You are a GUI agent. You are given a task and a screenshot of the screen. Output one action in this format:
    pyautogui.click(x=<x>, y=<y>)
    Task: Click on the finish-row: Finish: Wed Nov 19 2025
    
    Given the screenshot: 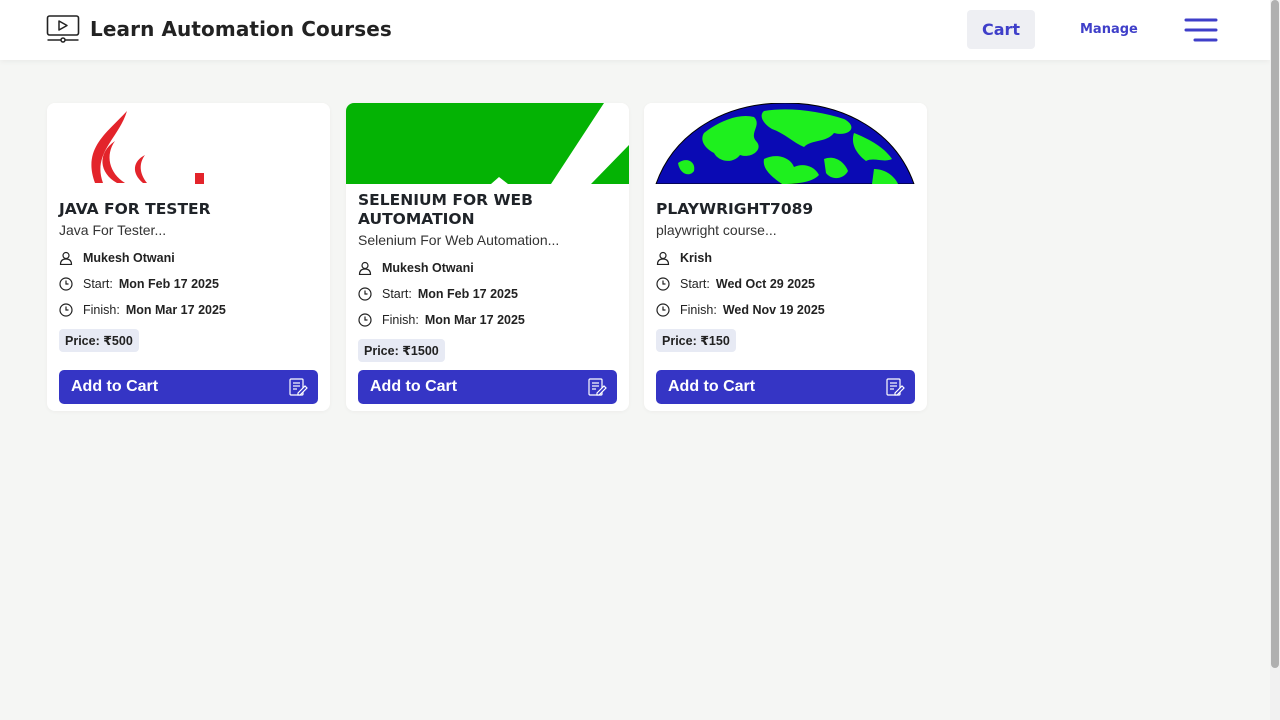 What is the action you would take?
    pyautogui.click(x=785, y=310)
    